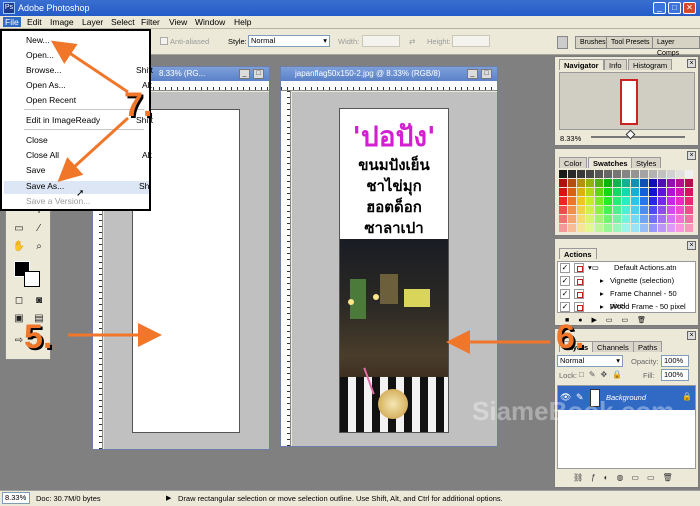 The image size is (700, 506). Describe the element at coordinates (93, 149) in the screenshot. I see `arrow-to-save-as` at that location.